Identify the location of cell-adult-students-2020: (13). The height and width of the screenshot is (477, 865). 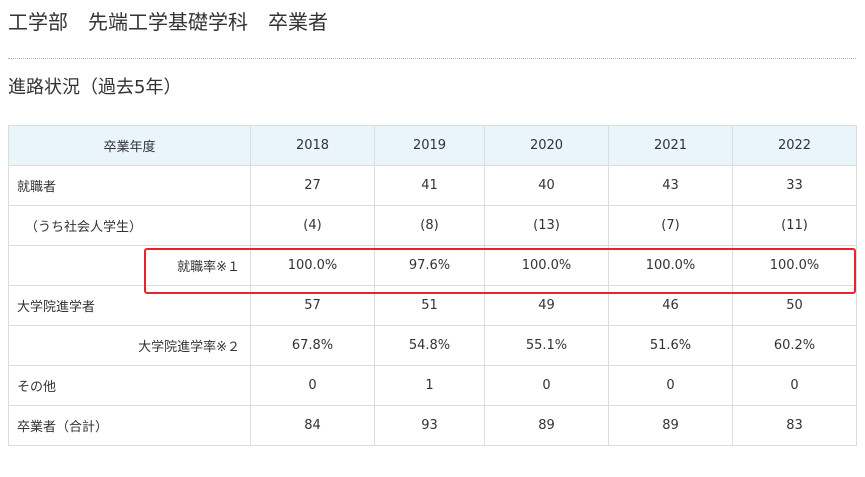
(546, 225).